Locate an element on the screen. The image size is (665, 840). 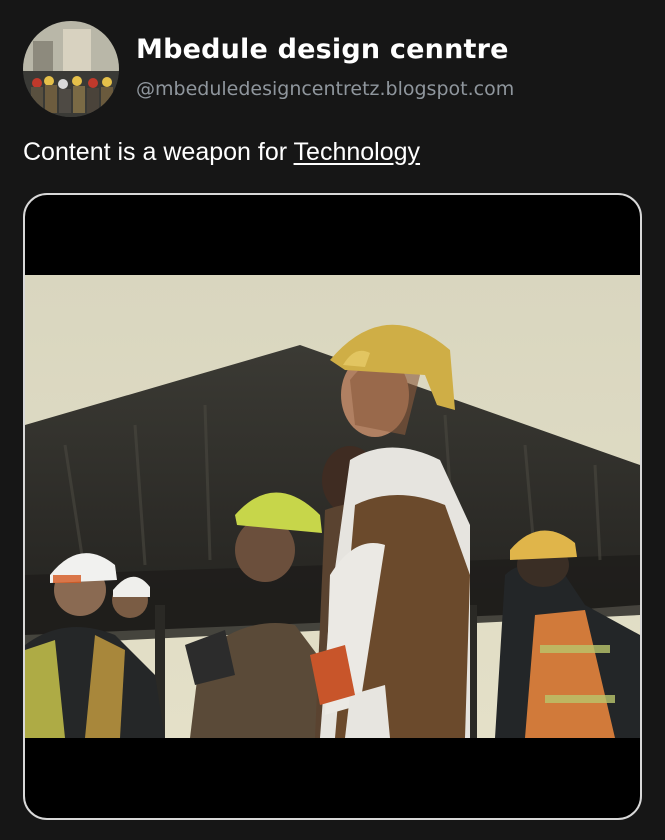
profile-avatar is located at coordinates (71, 69).